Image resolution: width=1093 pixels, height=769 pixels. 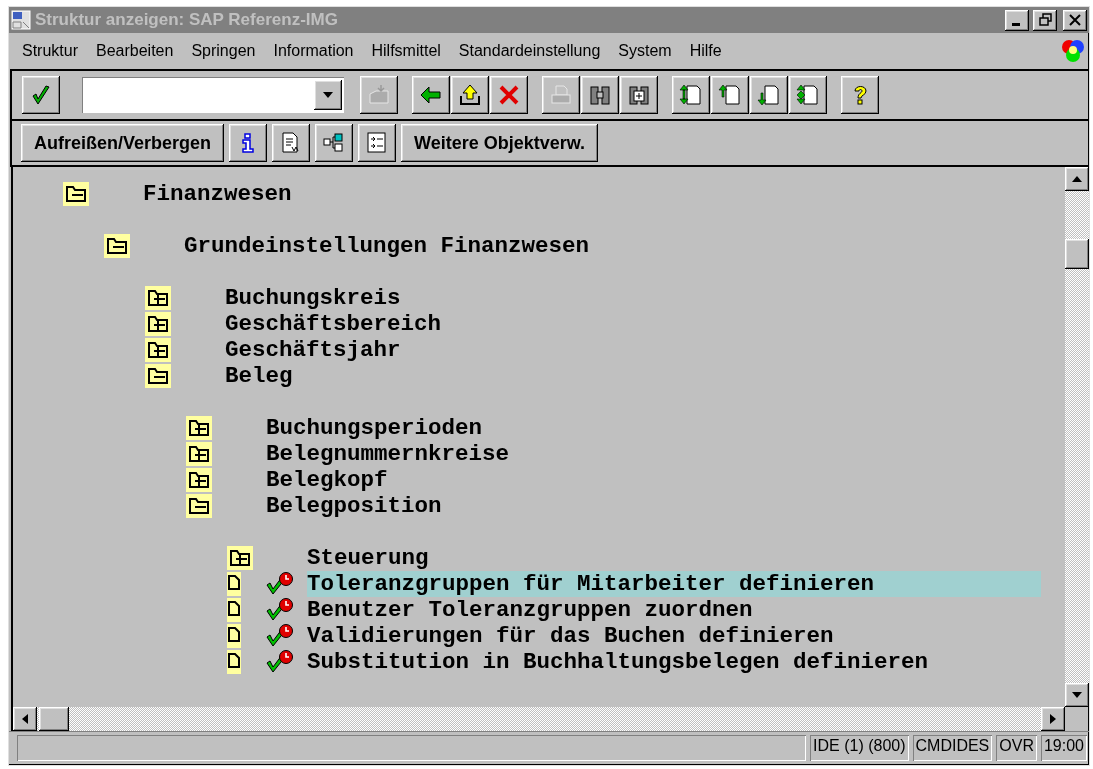 I want to click on page-down-icon, so click(x=769, y=95).